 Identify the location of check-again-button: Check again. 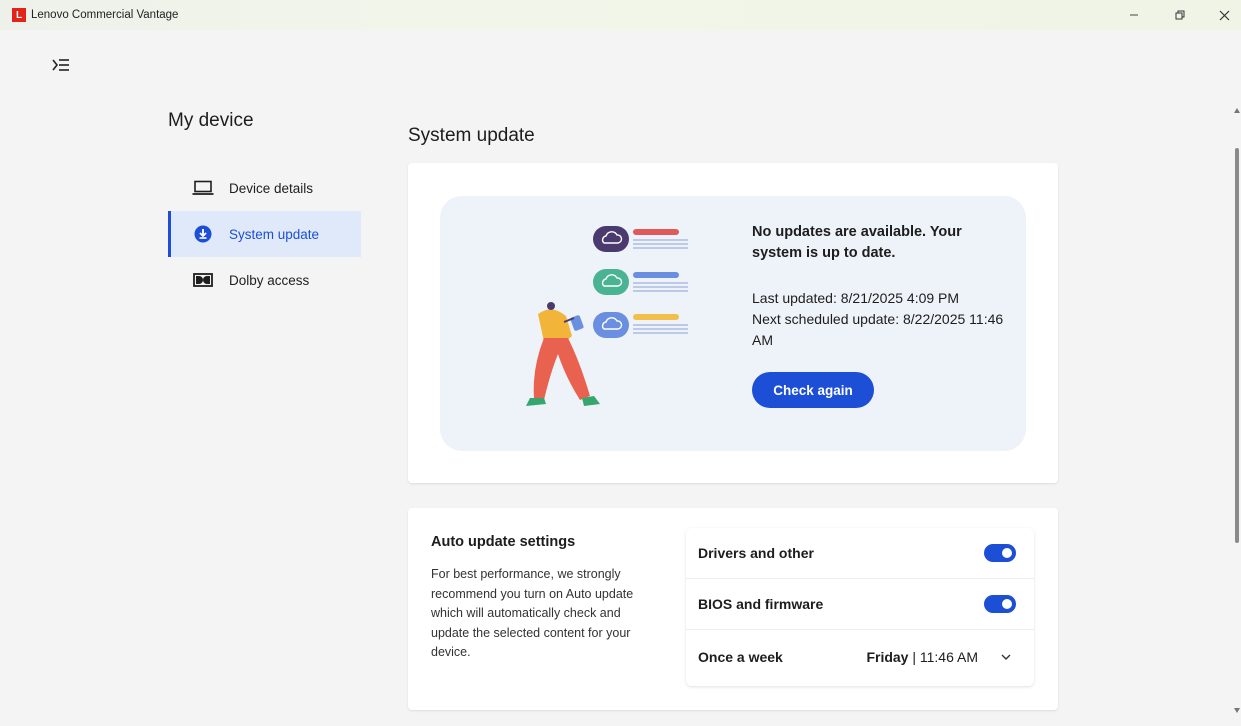
(813, 390).